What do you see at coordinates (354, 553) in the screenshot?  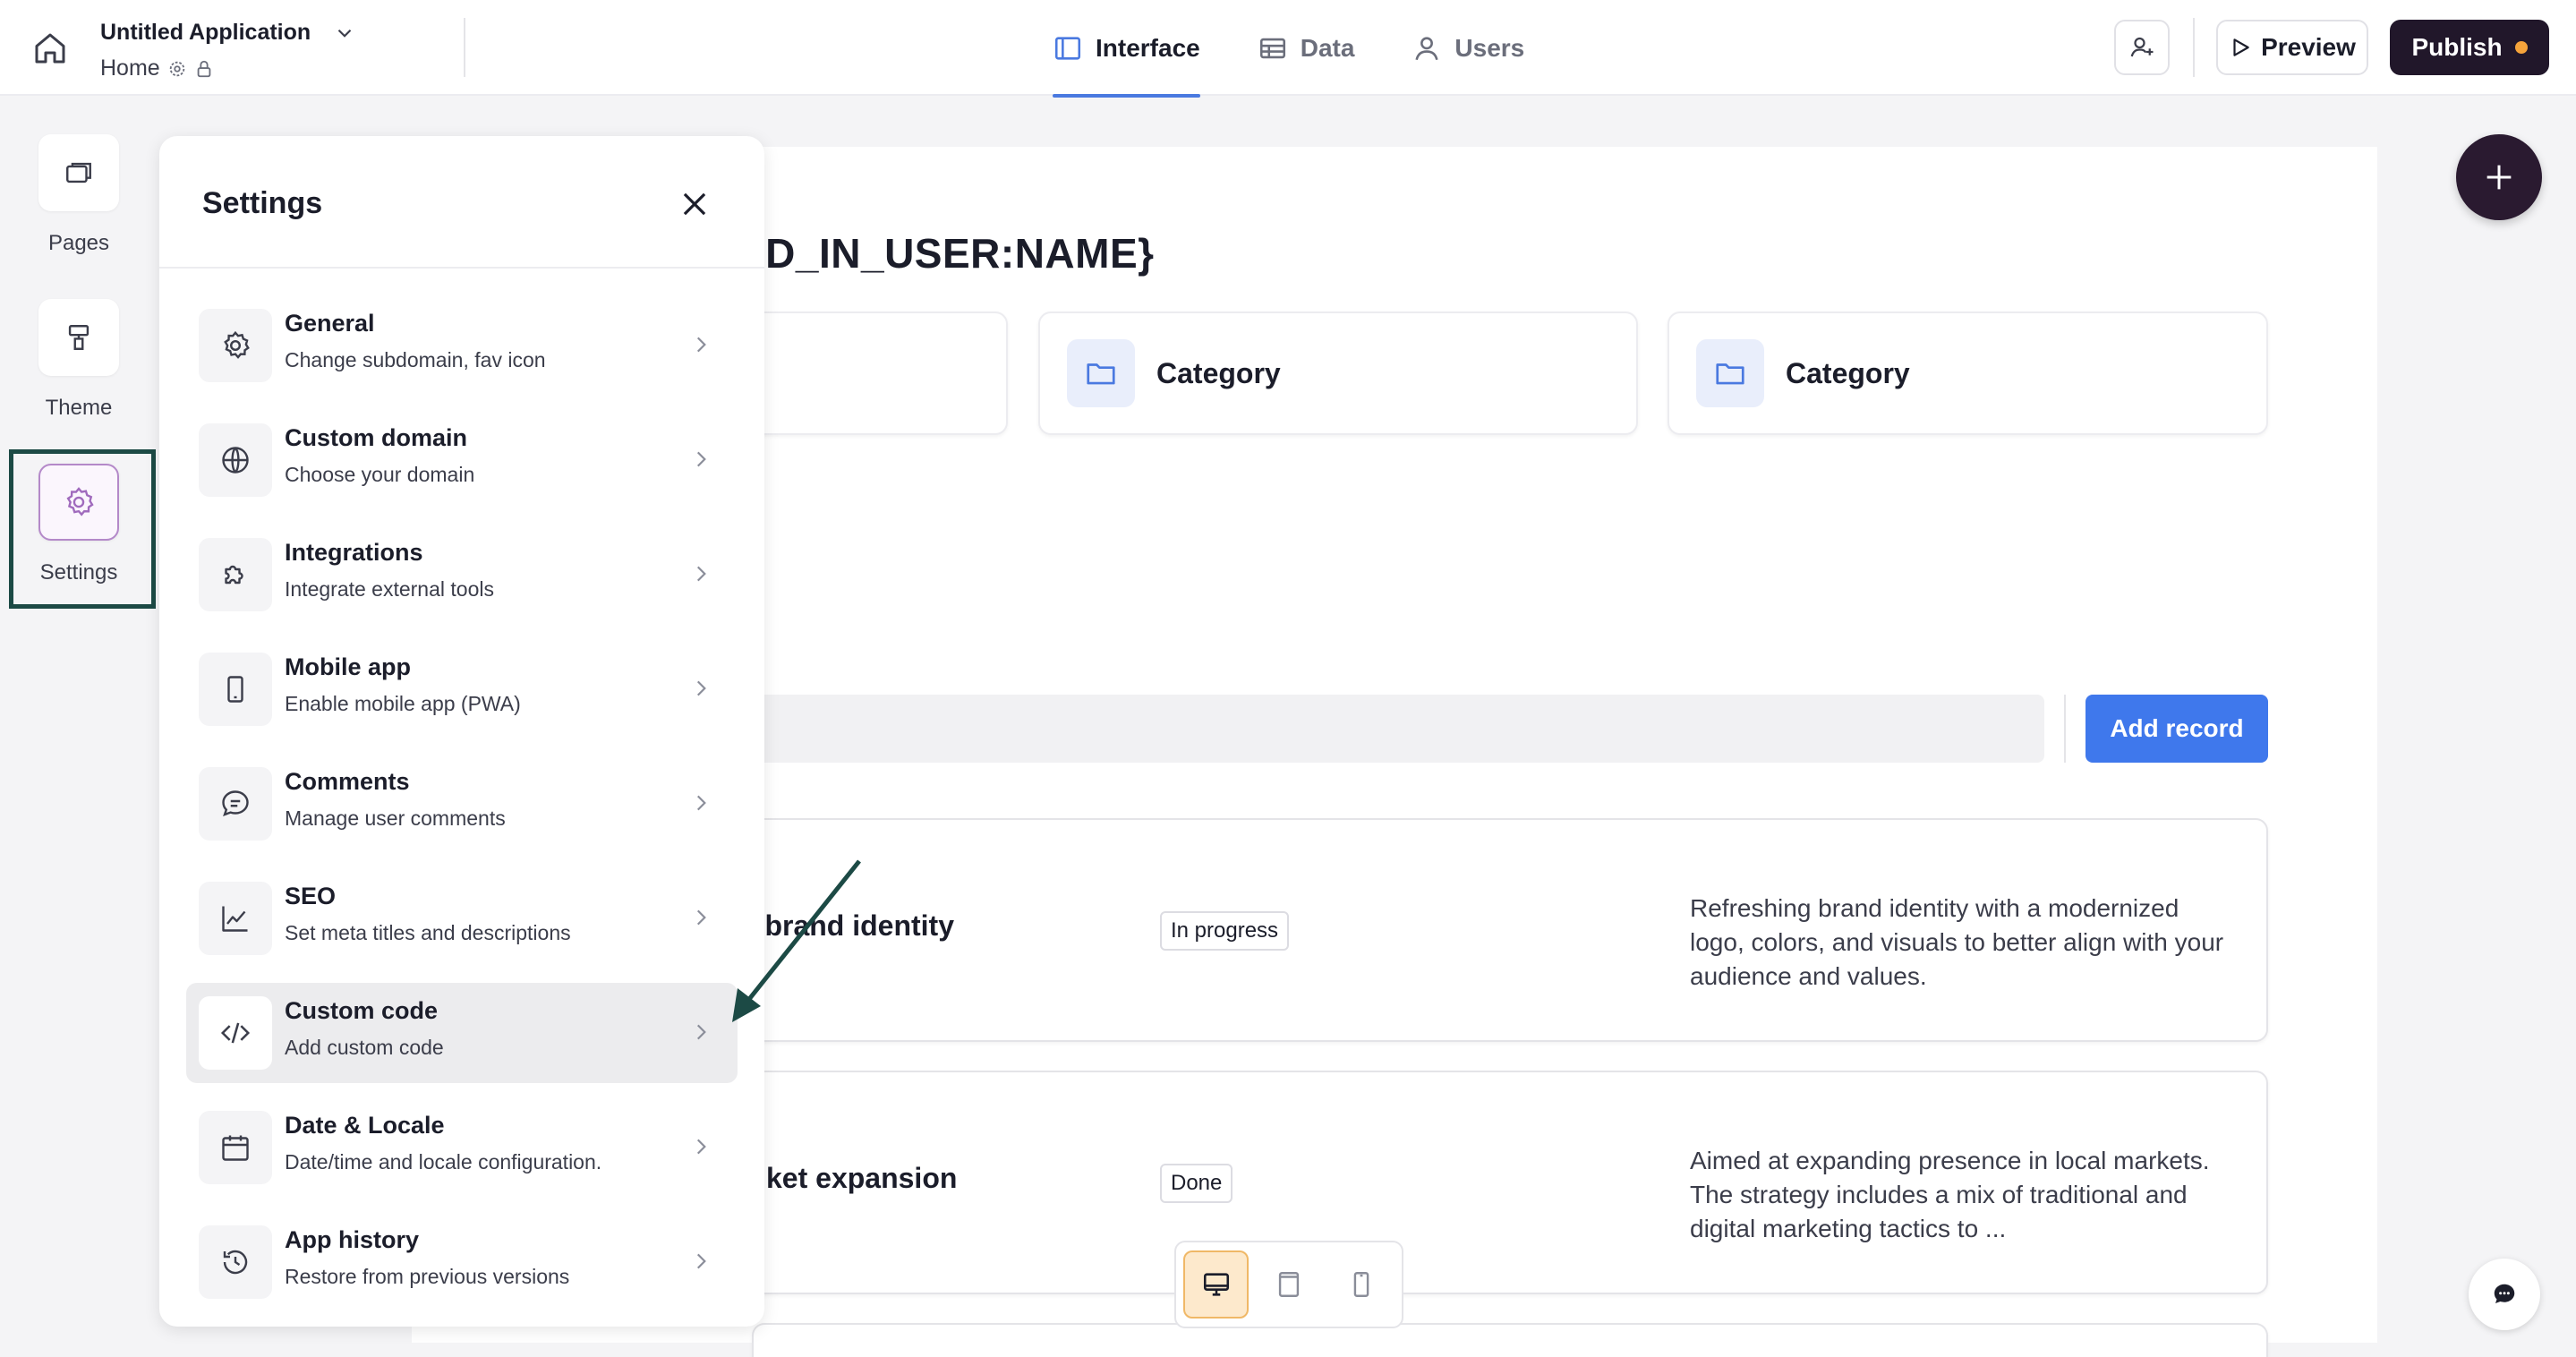 I see `settings-item-title: Integrations` at bounding box center [354, 553].